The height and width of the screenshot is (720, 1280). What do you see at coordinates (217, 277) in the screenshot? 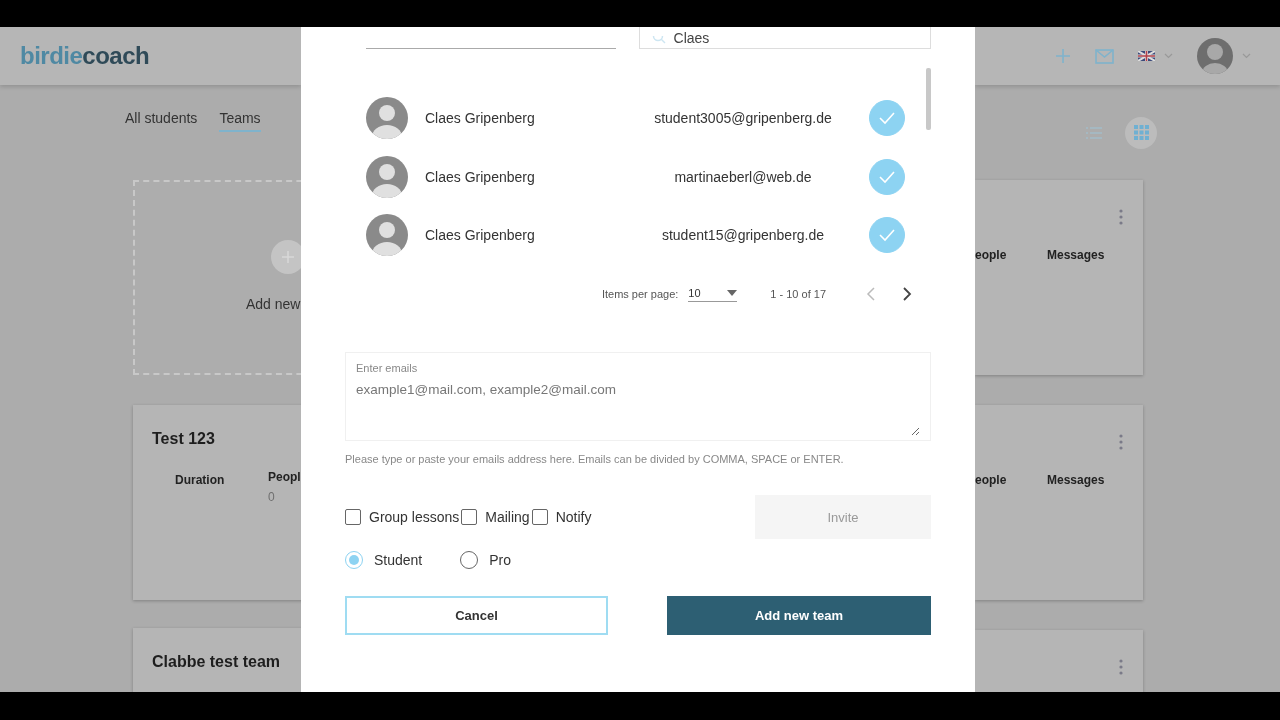
I see `add-team-card: Add new` at bounding box center [217, 277].